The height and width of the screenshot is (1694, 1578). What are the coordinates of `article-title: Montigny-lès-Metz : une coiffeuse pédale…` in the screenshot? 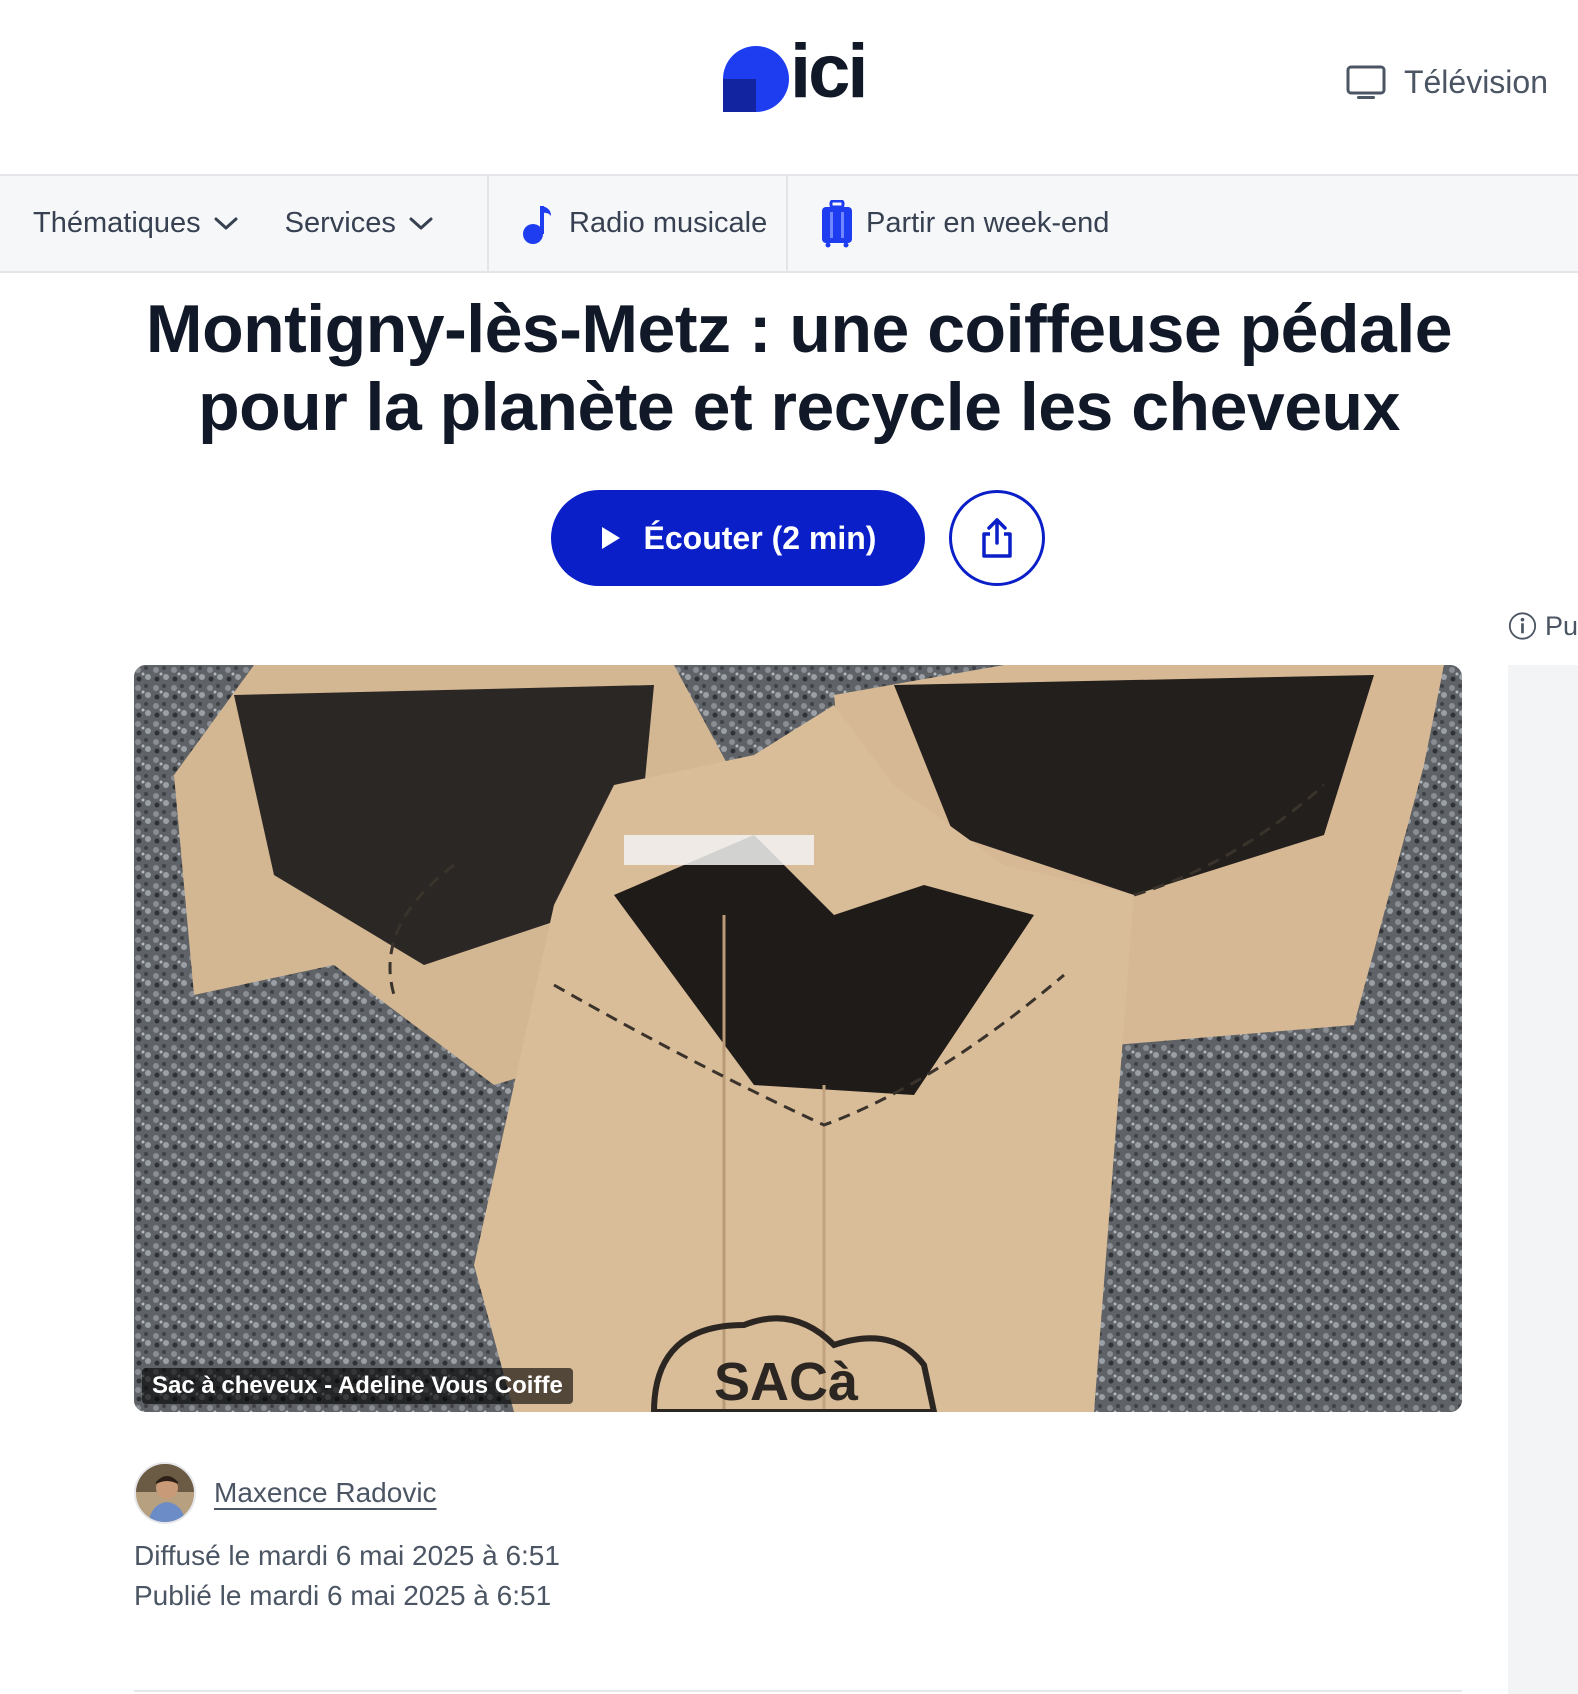 It's located at (799, 368).